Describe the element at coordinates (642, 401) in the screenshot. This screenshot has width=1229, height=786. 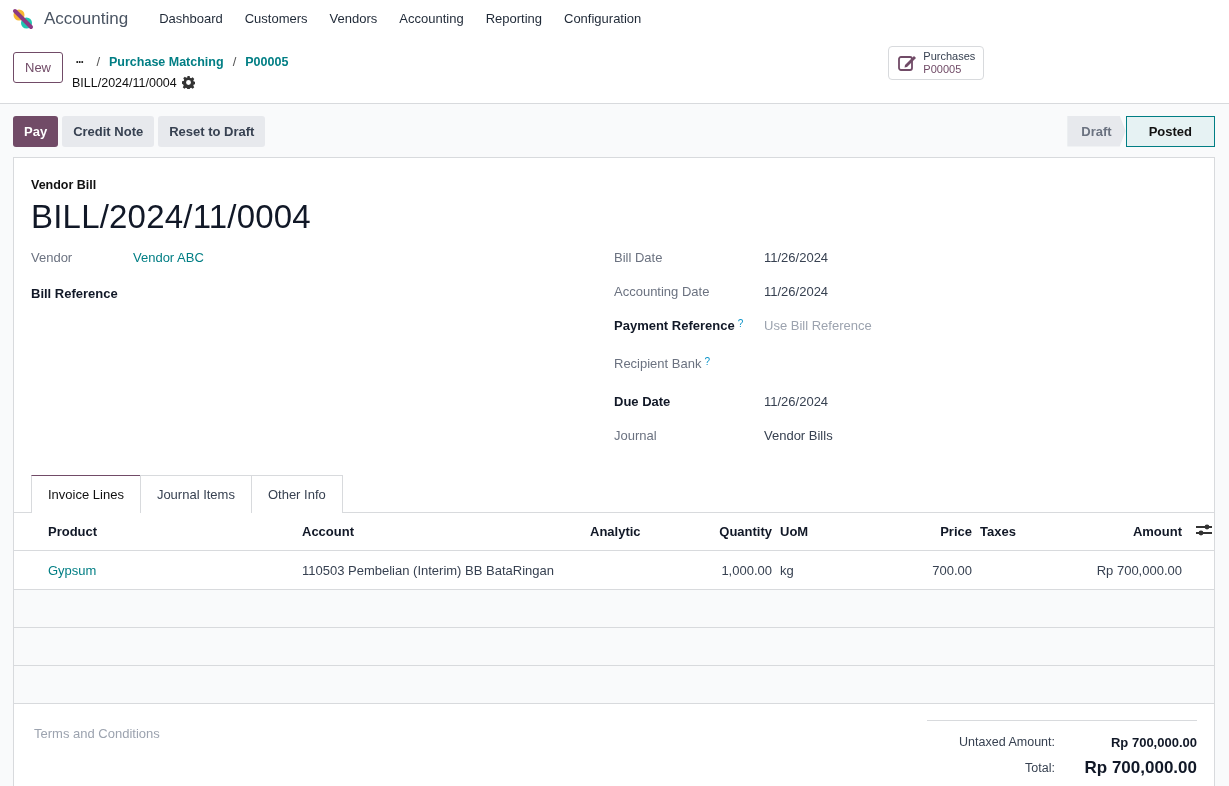
I see `field-label: Due Date` at that location.